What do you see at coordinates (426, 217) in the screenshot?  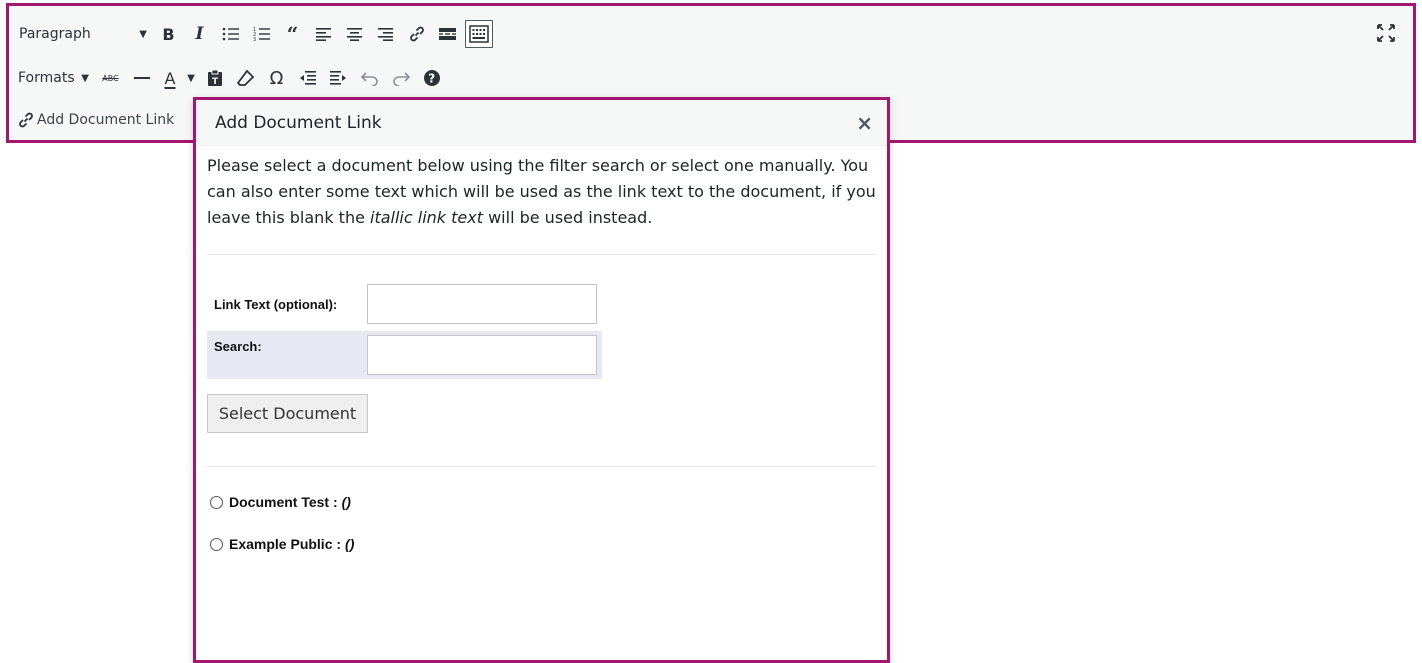 I see `instructions-italic-text: itallic link text` at bounding box center [426, 217].